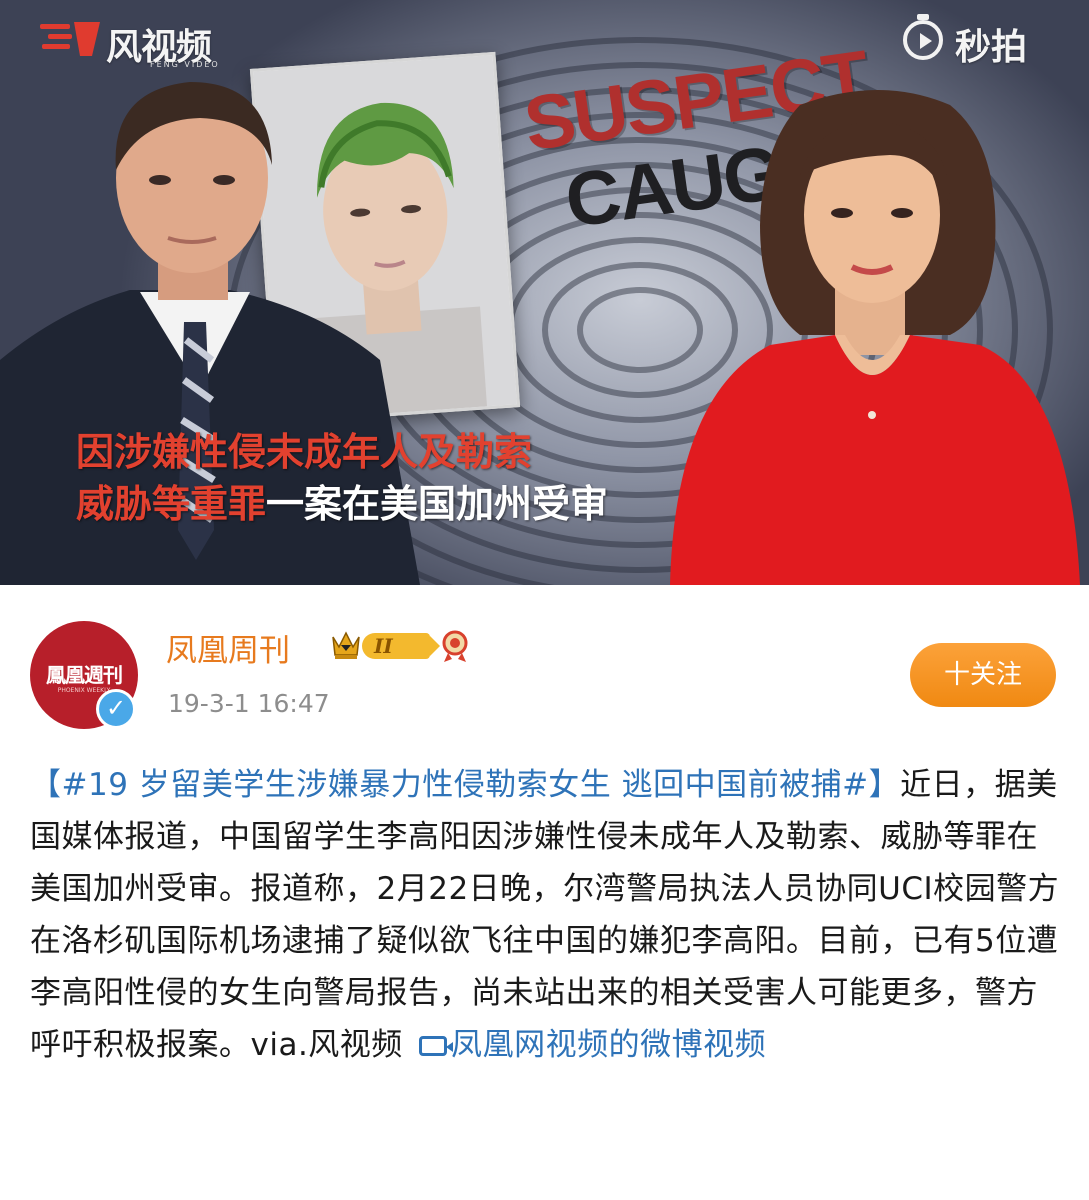 Image resolution: width=1089 pixels, height=1200 pixels. Describe the element at coordinates (401, 646) in the screenshot. I see `vip-badge-icon: II` at that location.